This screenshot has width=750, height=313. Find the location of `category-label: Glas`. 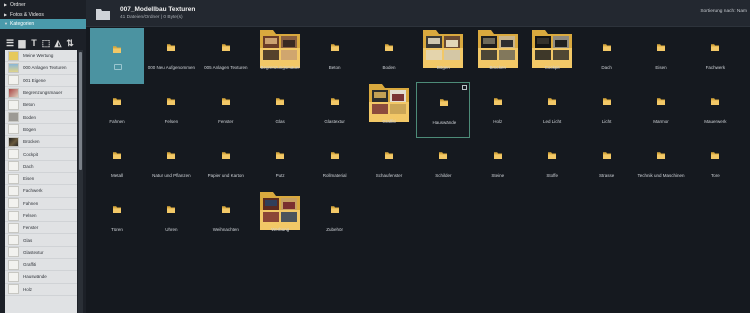

category-label: Glas is located at coordinates (28, 240).